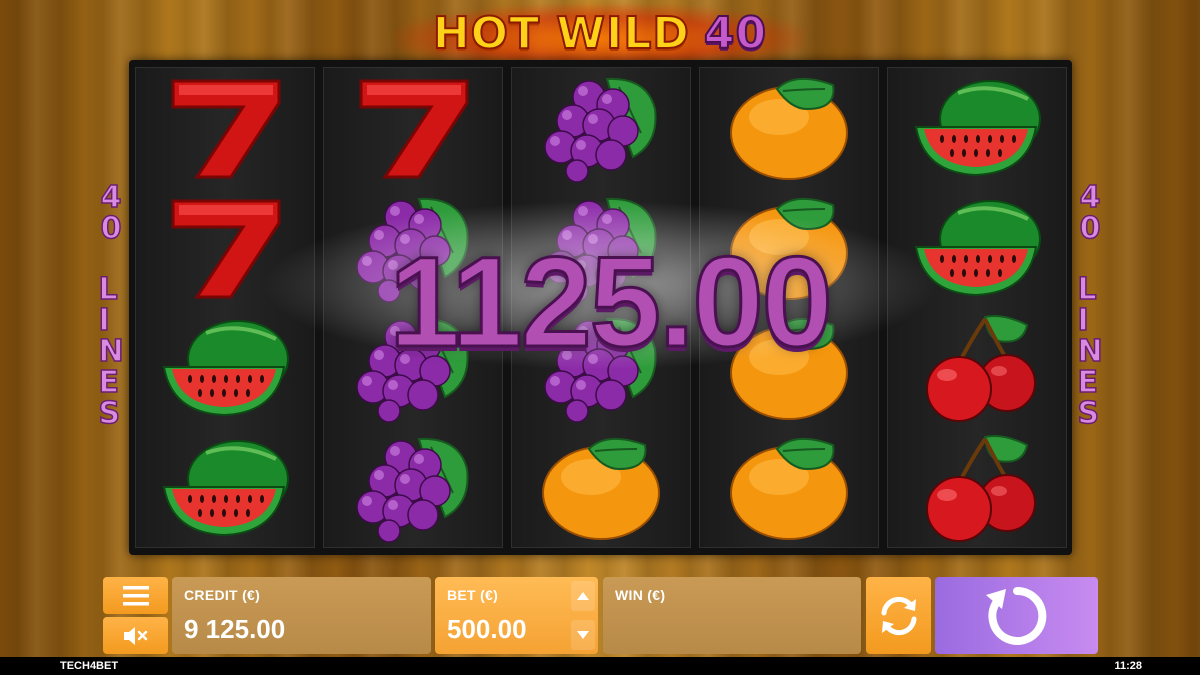  Describe the element at coordinates (600, 666) in the screenshot. I see `footer-bar: TECH4BET 11:28` at that location.